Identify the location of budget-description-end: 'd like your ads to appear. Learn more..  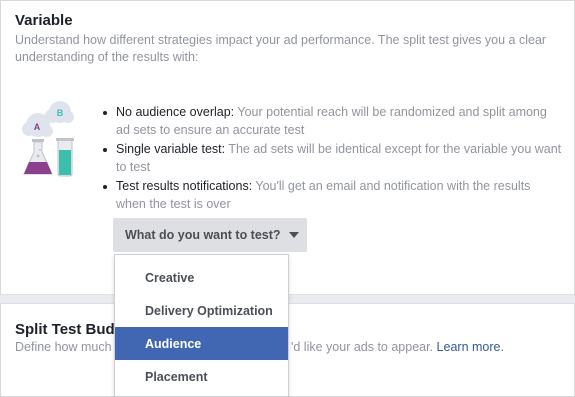
(397, 347).